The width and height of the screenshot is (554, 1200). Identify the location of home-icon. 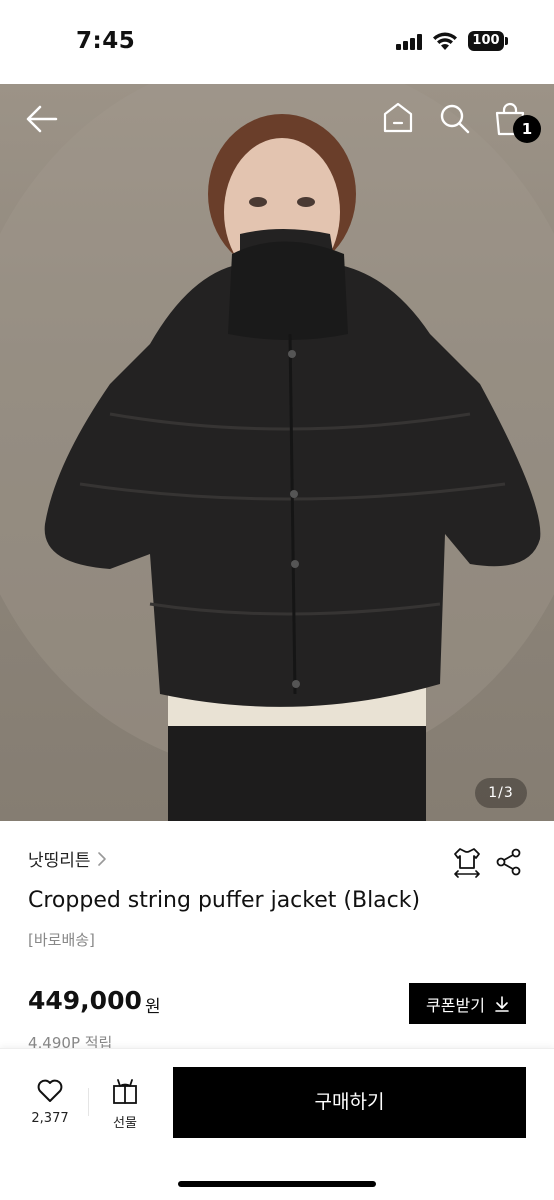
(398, 117).